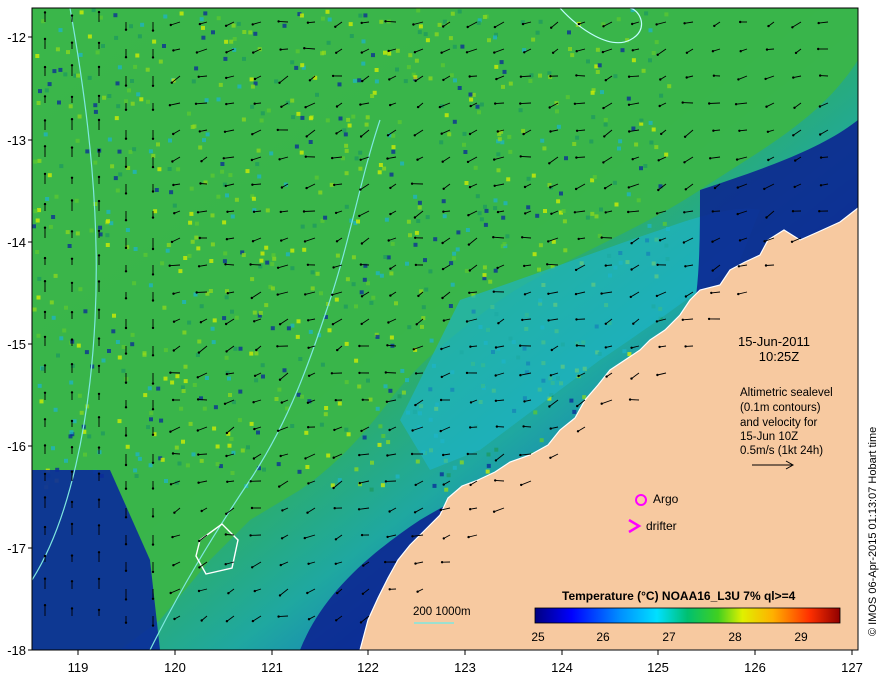 The image size is (880, 680). I want to click on time-label: 10:25Z, so click(779, 356).